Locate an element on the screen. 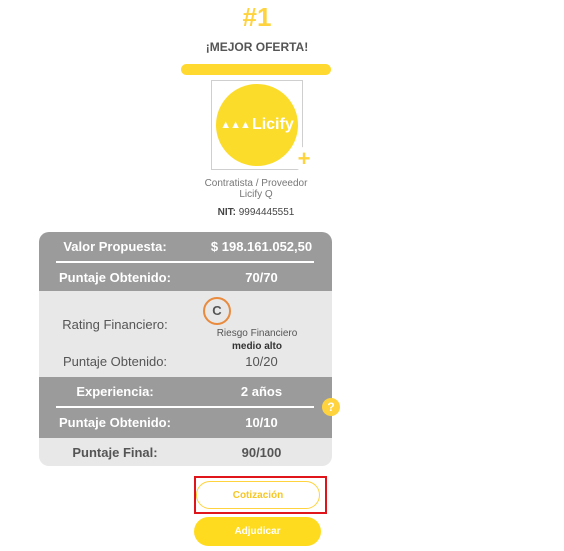 This screenshot has height=551, width=564. provider-info: Contratista / Proveedor Licify Q is located at coordinates (256, 189).